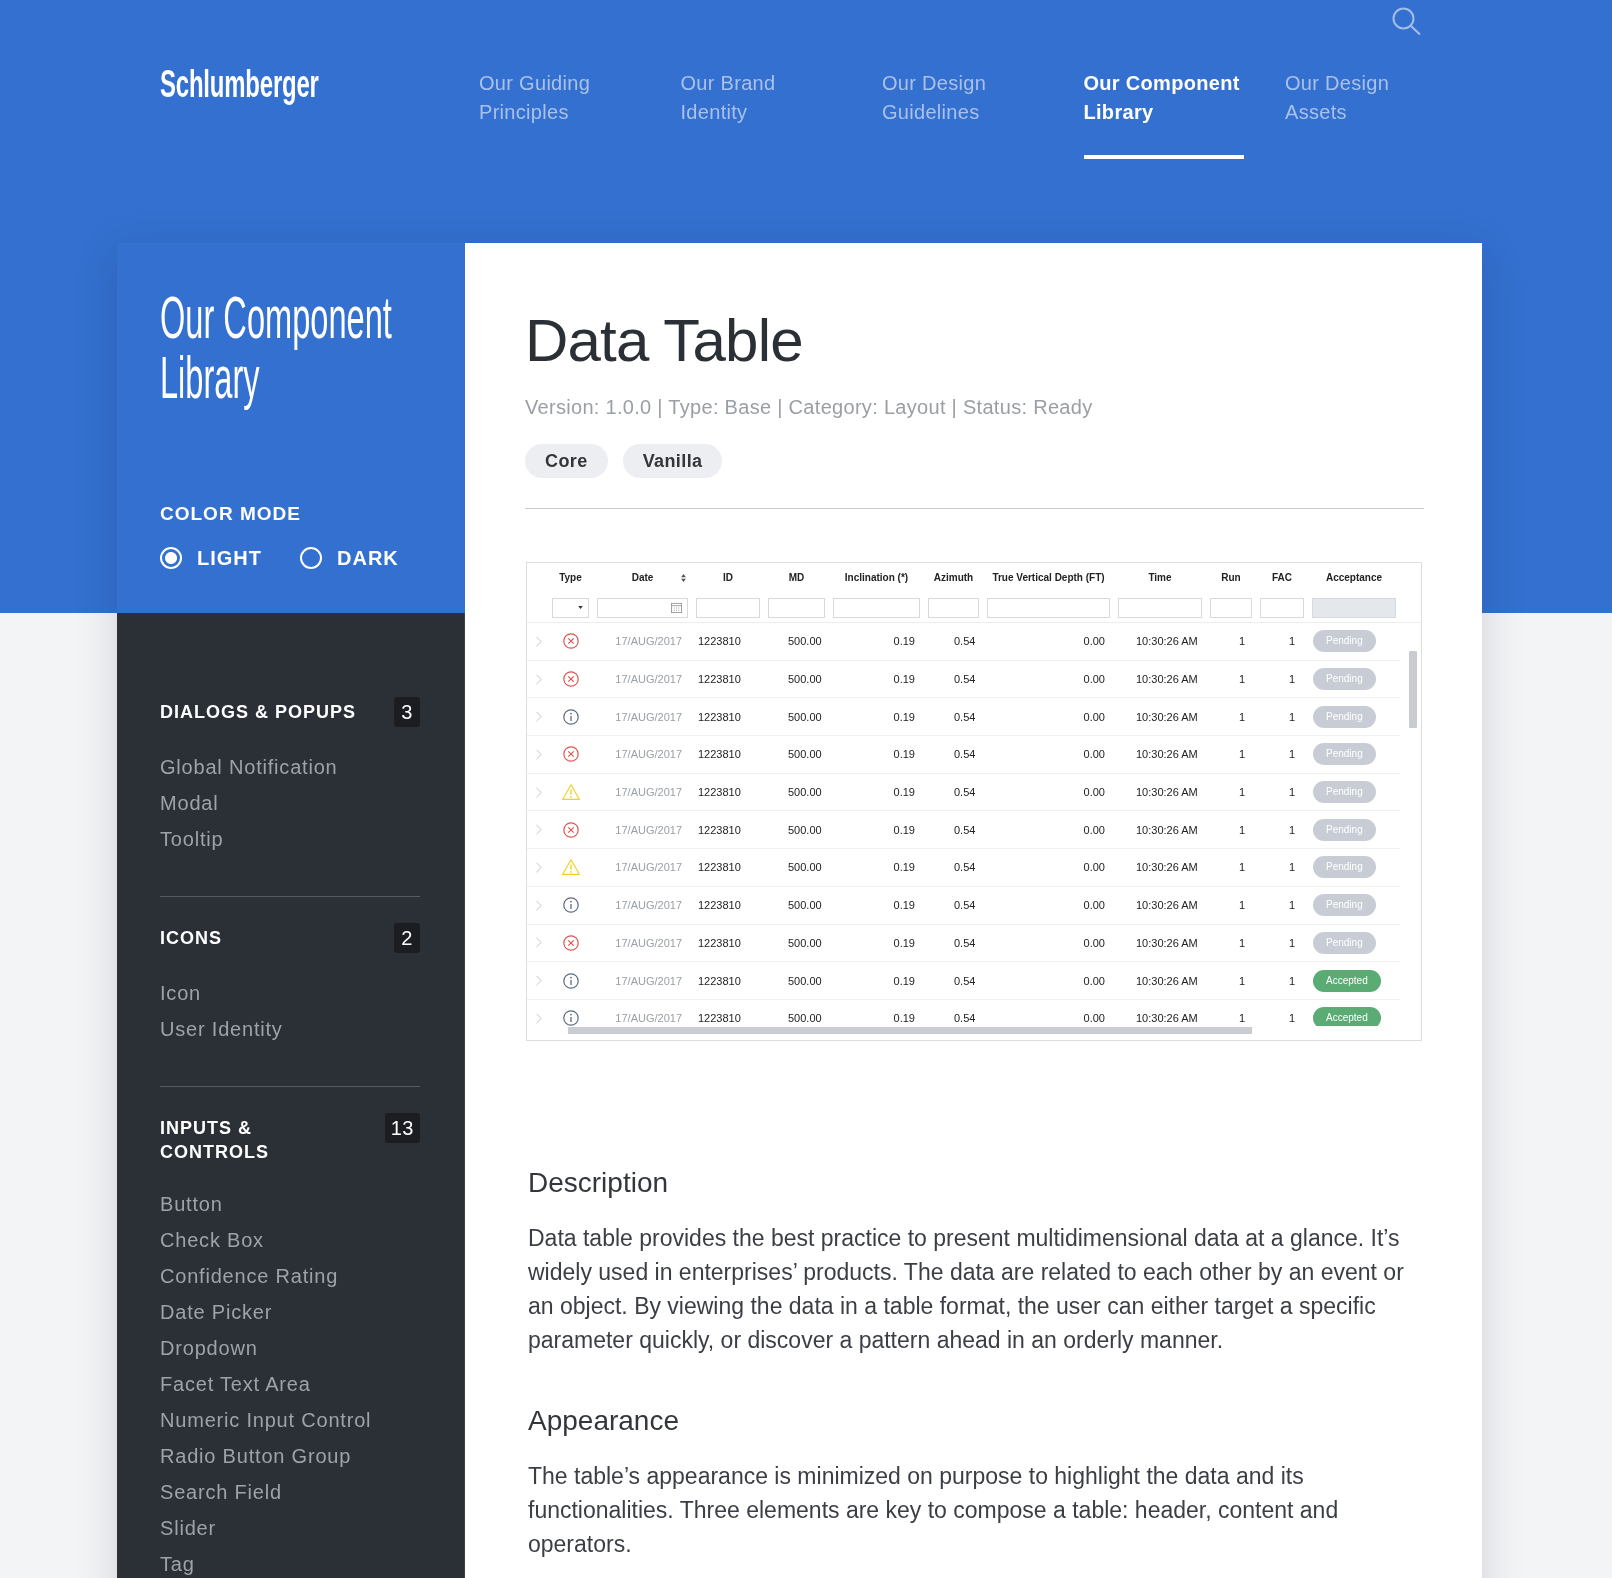 Image resolution: width=1612 pixels, height=1578 pixels. I want to click on sidebar-link: Confidence Rating, so click(249, 1276).